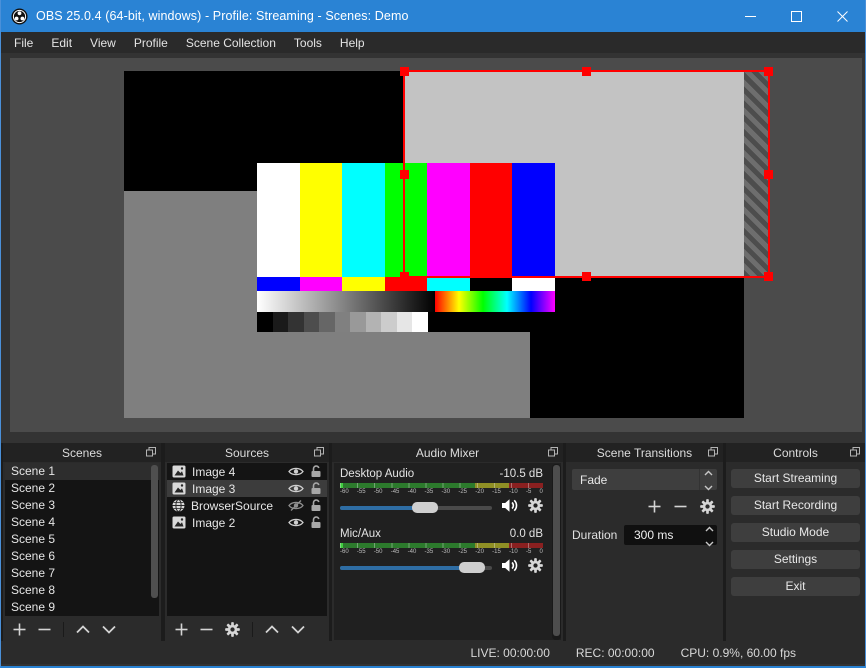  I want to click on add-source-button, so click(181, 629).